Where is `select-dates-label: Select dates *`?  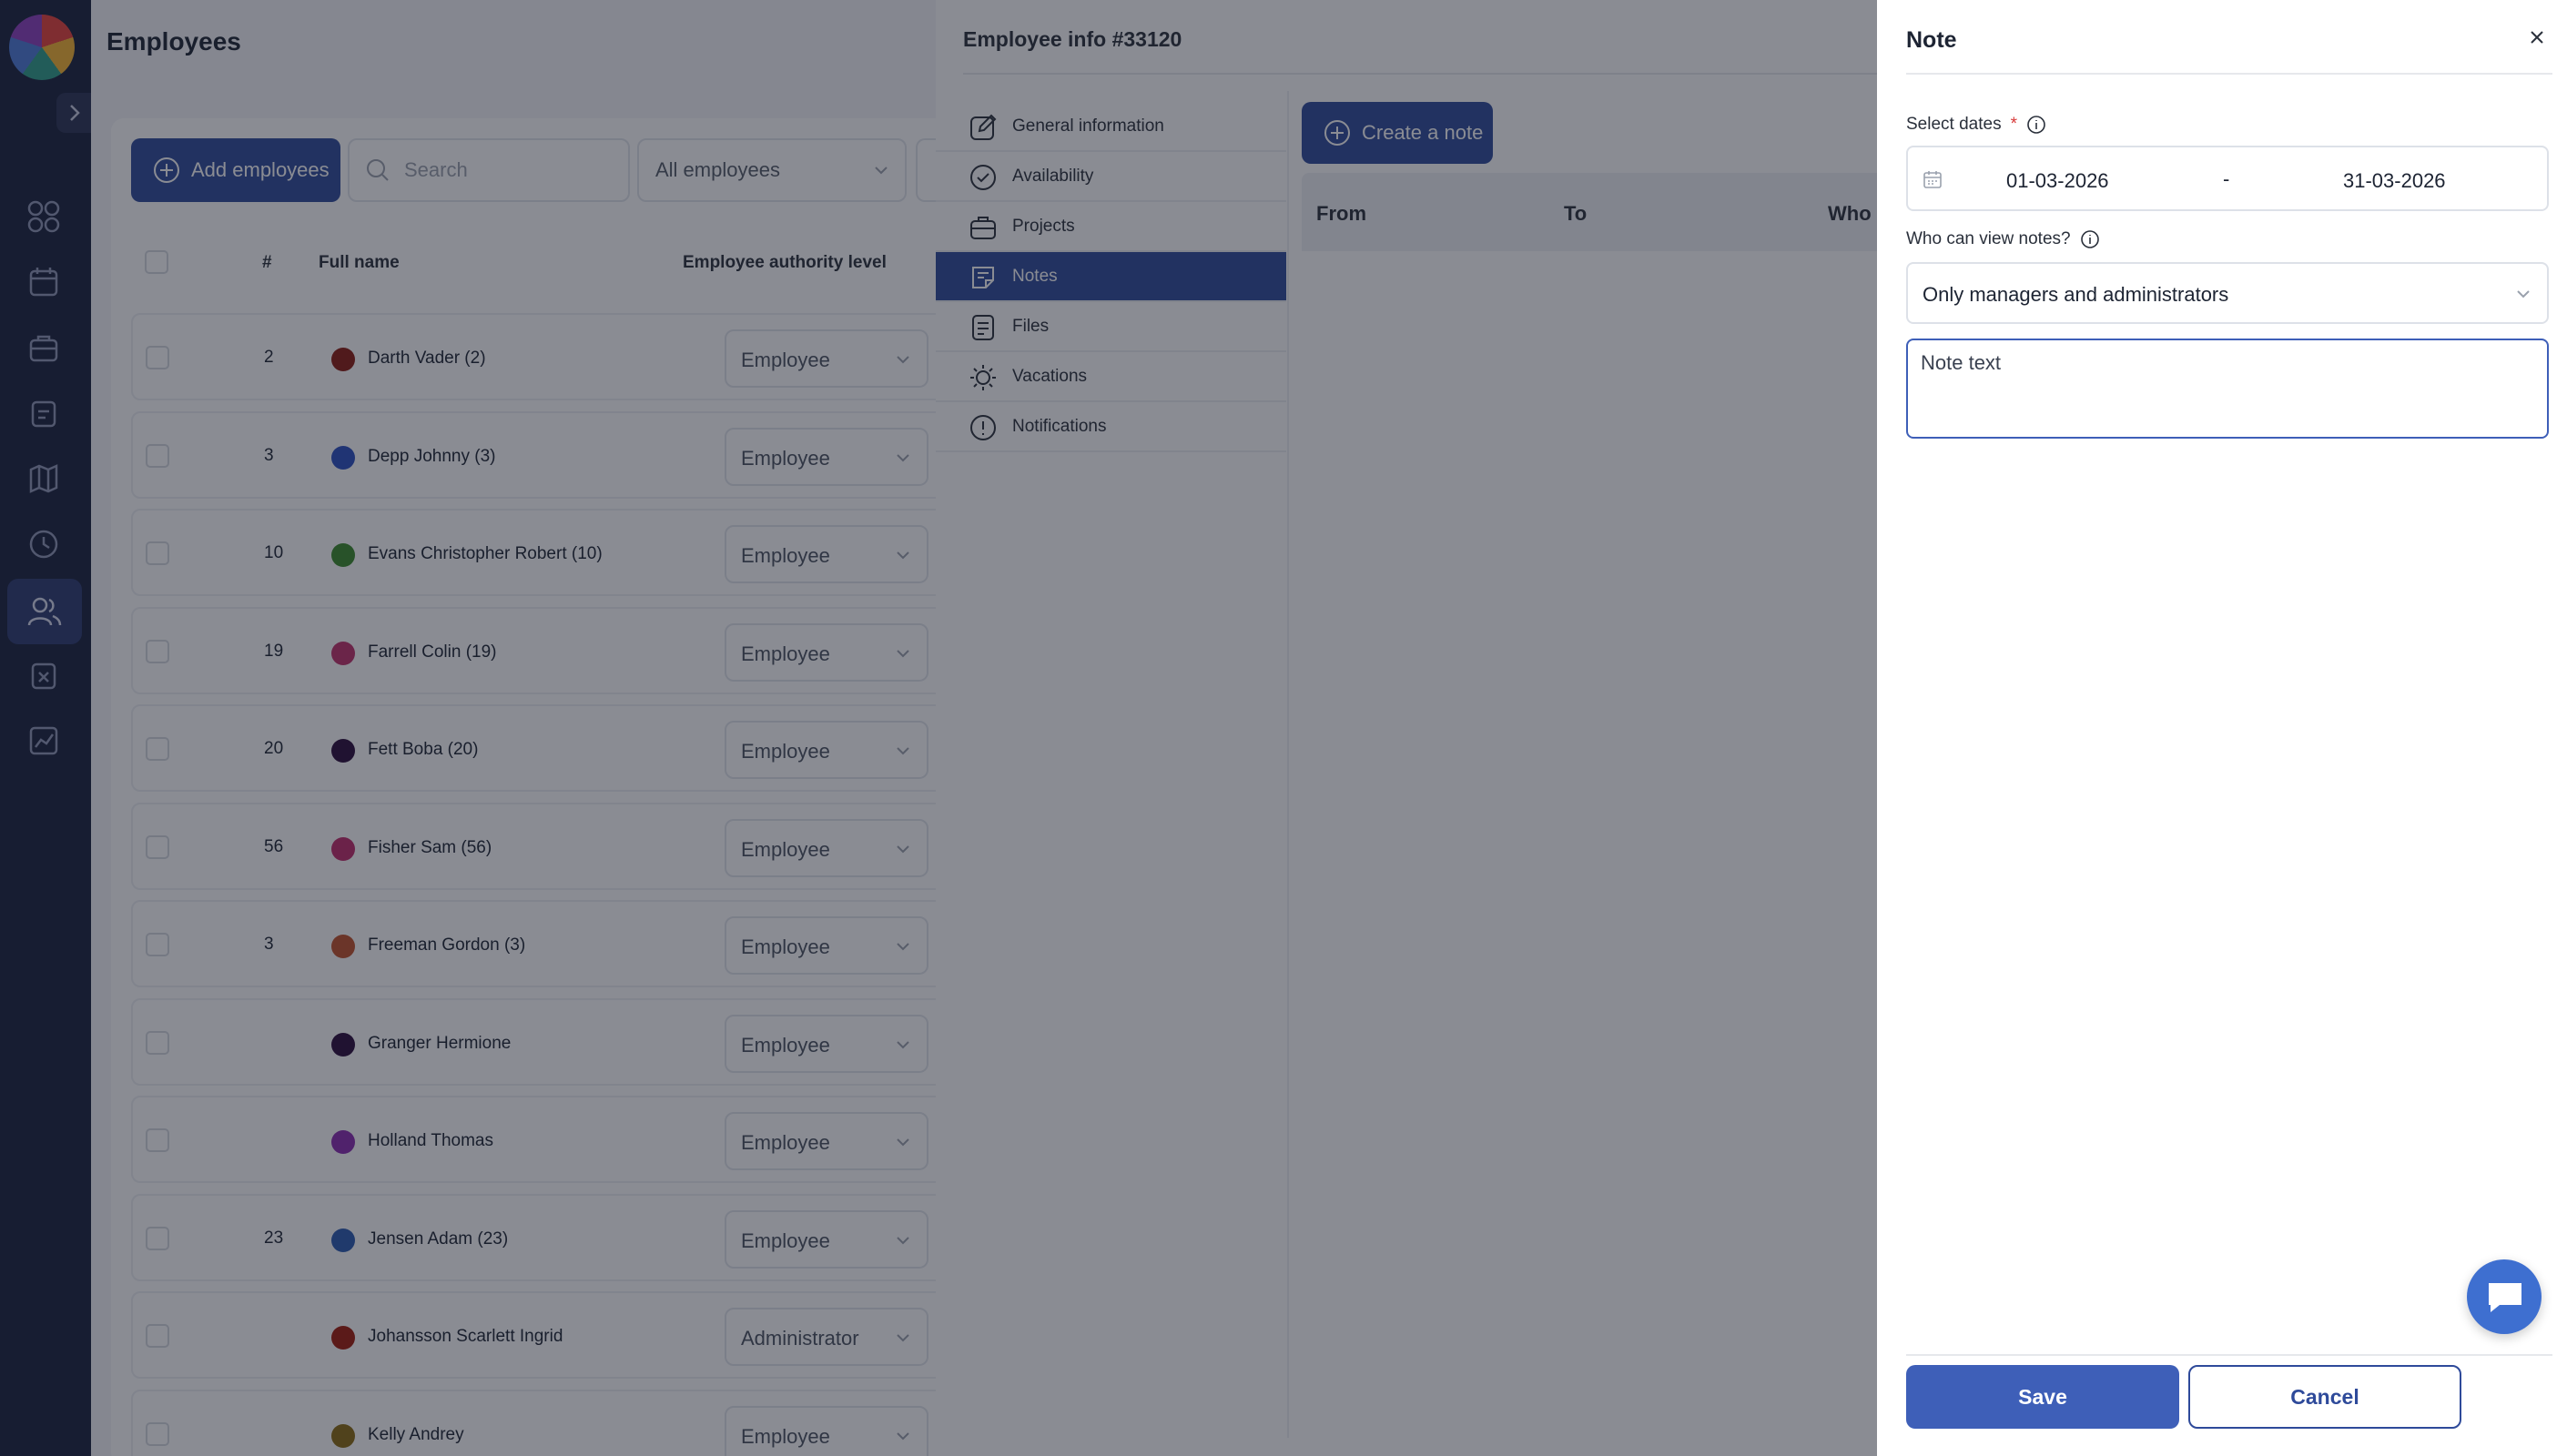
select-dates-label: Select dates * is located at coordinates (1976, 125).